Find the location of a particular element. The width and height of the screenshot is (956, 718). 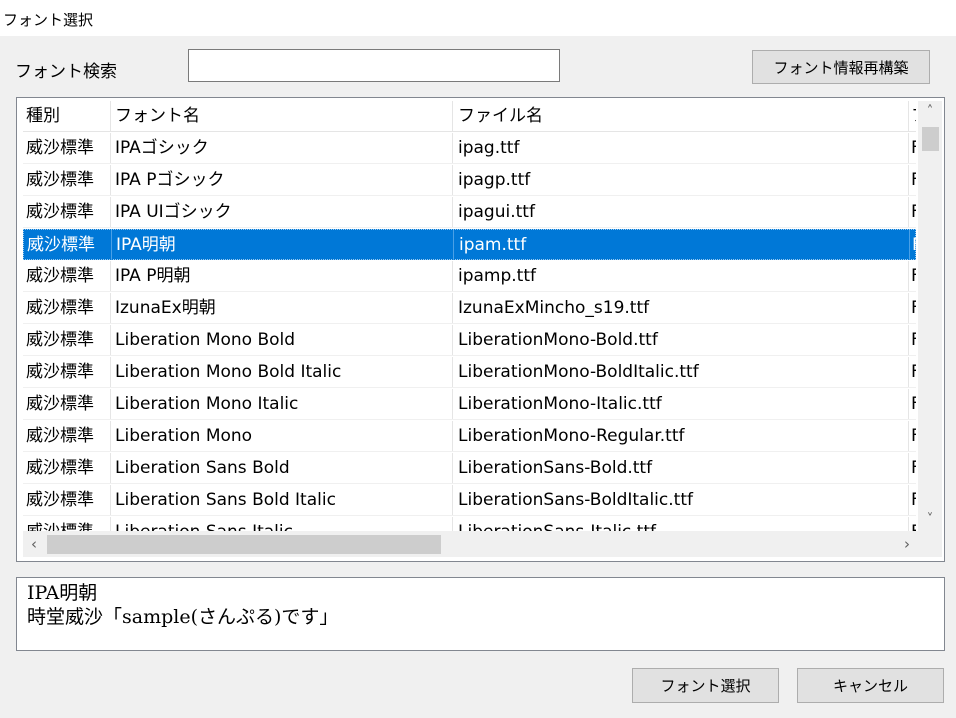

search-input is located at coordinates (374, 65).